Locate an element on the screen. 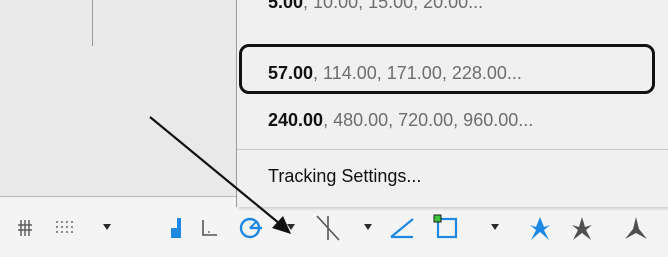 The width and height of the screenshot is (668, 257). ortho-icon is located at coordinates (209, 228).